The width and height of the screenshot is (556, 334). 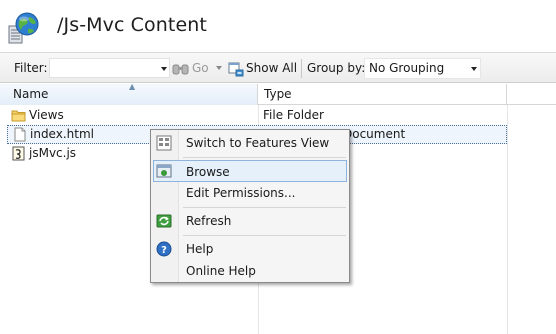 What do you see at coordinates (208, 172) in the screenshot?
I see `menu-item-label: Browse` at bounding box center [208, 172].